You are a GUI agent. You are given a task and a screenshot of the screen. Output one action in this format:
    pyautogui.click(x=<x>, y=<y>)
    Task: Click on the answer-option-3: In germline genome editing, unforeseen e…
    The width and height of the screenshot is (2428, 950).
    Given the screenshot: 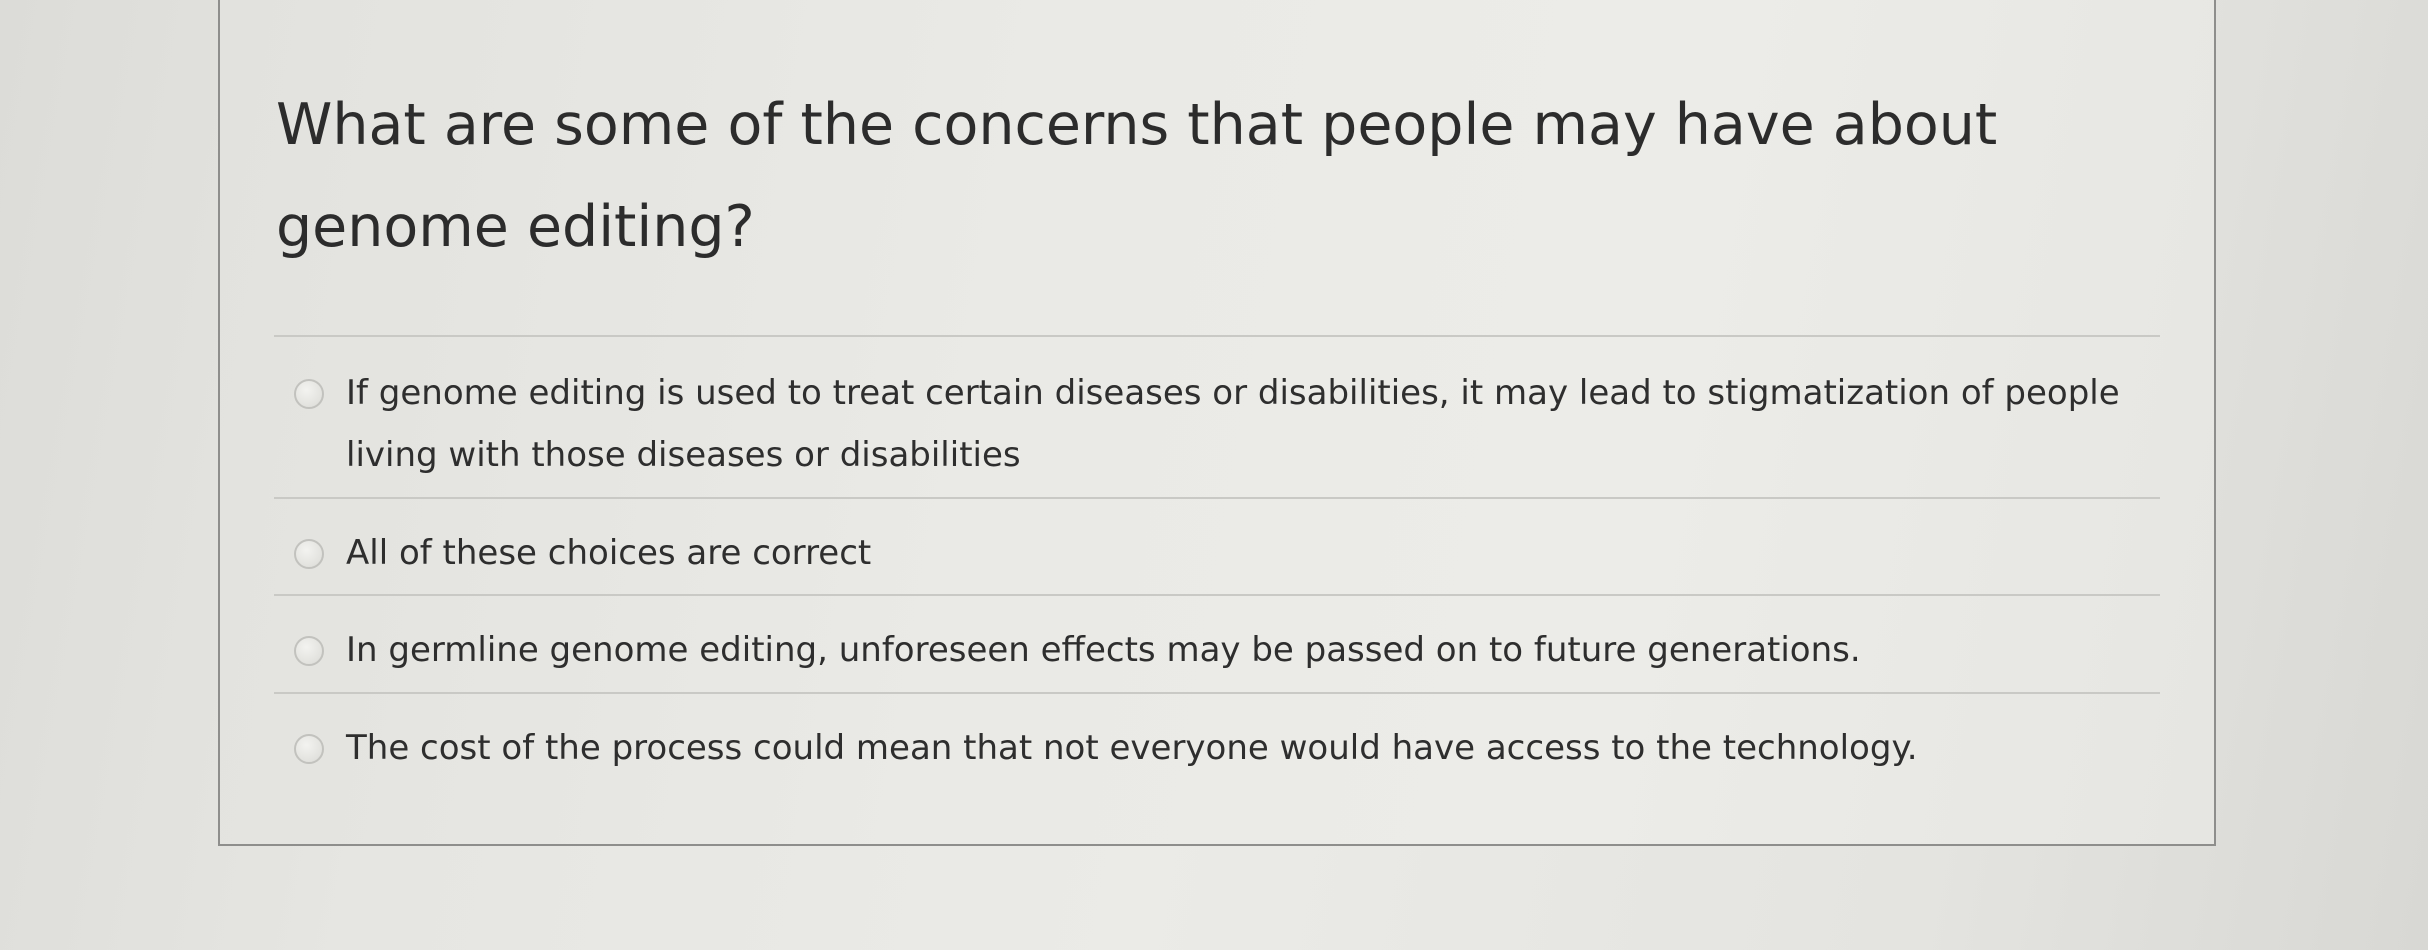 What is the action you would take?
    pyautogui.click(x=1217, y=650)
    